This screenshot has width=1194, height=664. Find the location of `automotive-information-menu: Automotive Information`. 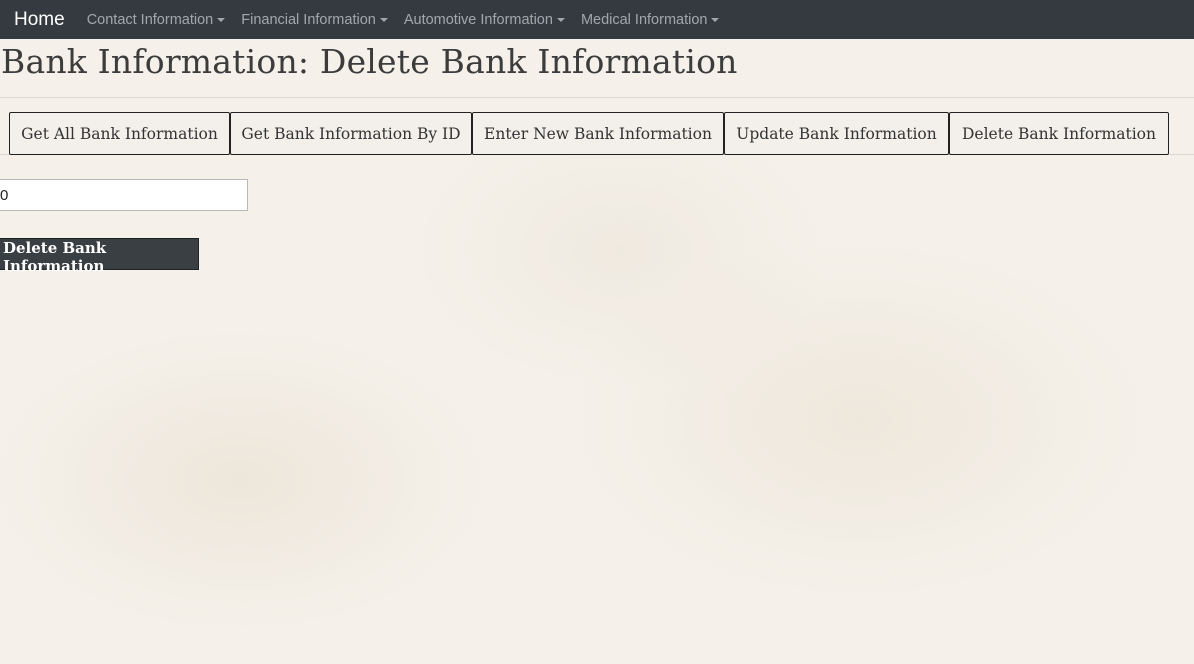

automotive-information-menu: Automotive Information is located at coordinates (484, 20).